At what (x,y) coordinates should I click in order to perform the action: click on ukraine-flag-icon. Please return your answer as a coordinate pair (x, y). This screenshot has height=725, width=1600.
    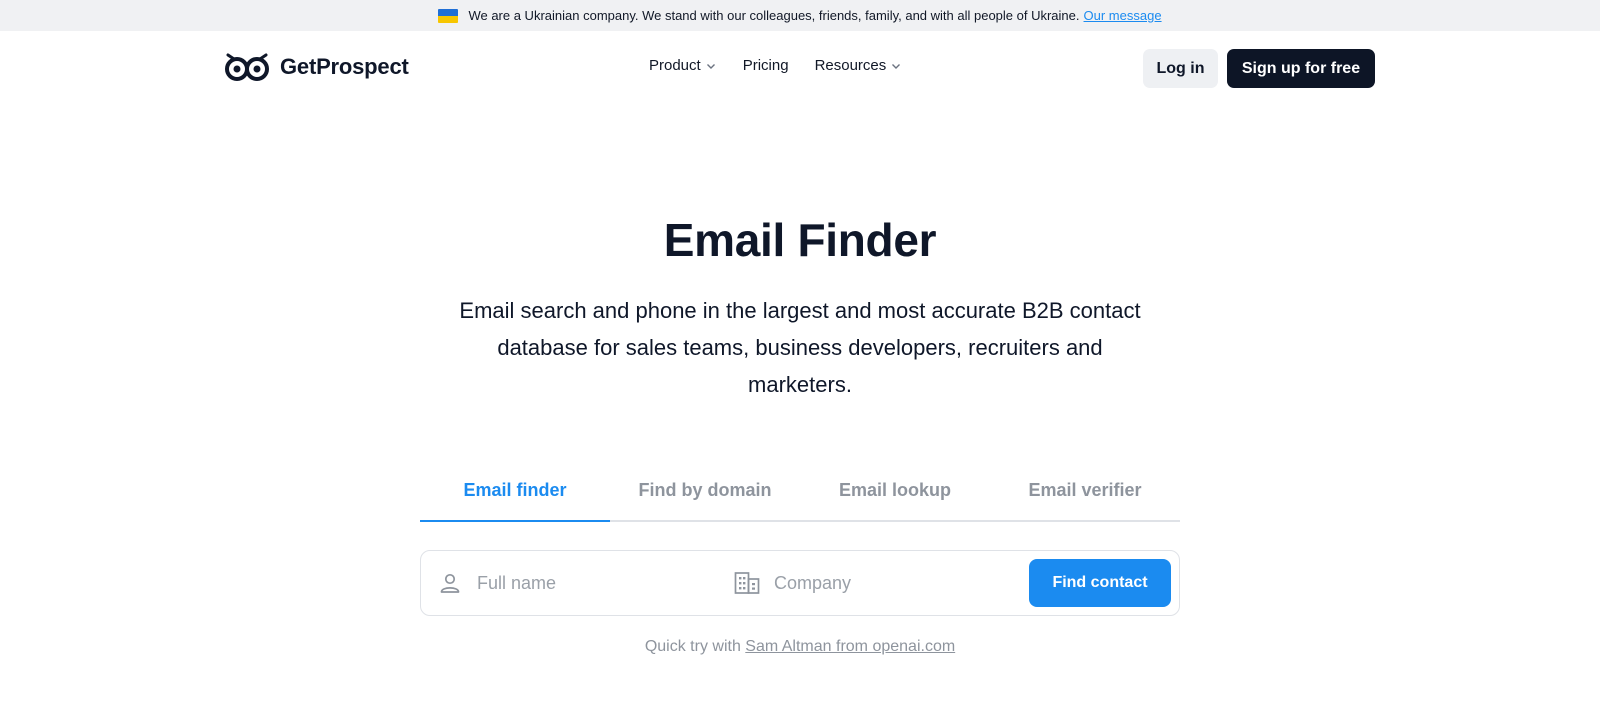
    Looking at the image, I should click on (448, 15).